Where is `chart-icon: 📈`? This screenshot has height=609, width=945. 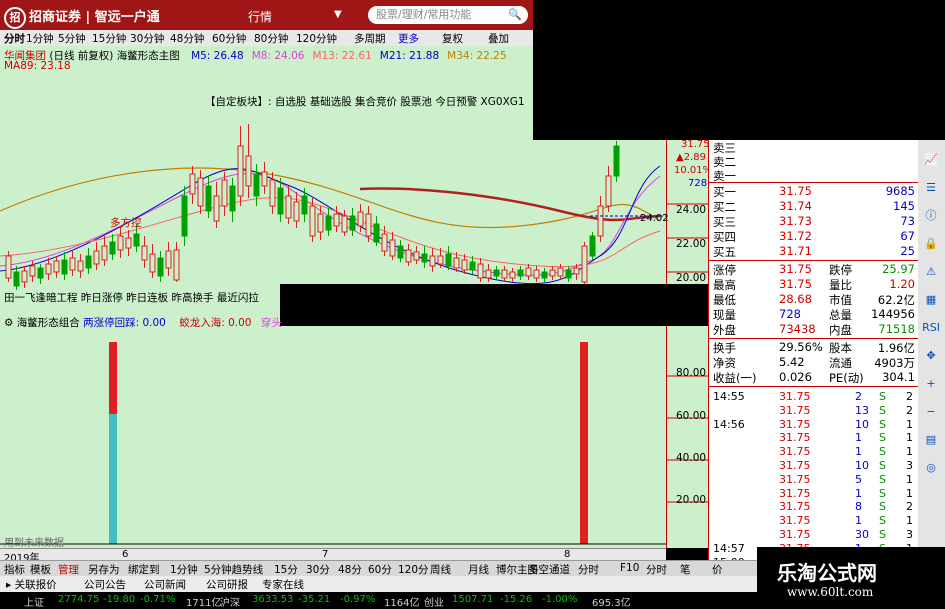
chart-icon: 📈 is located at coordinates (931, 160).